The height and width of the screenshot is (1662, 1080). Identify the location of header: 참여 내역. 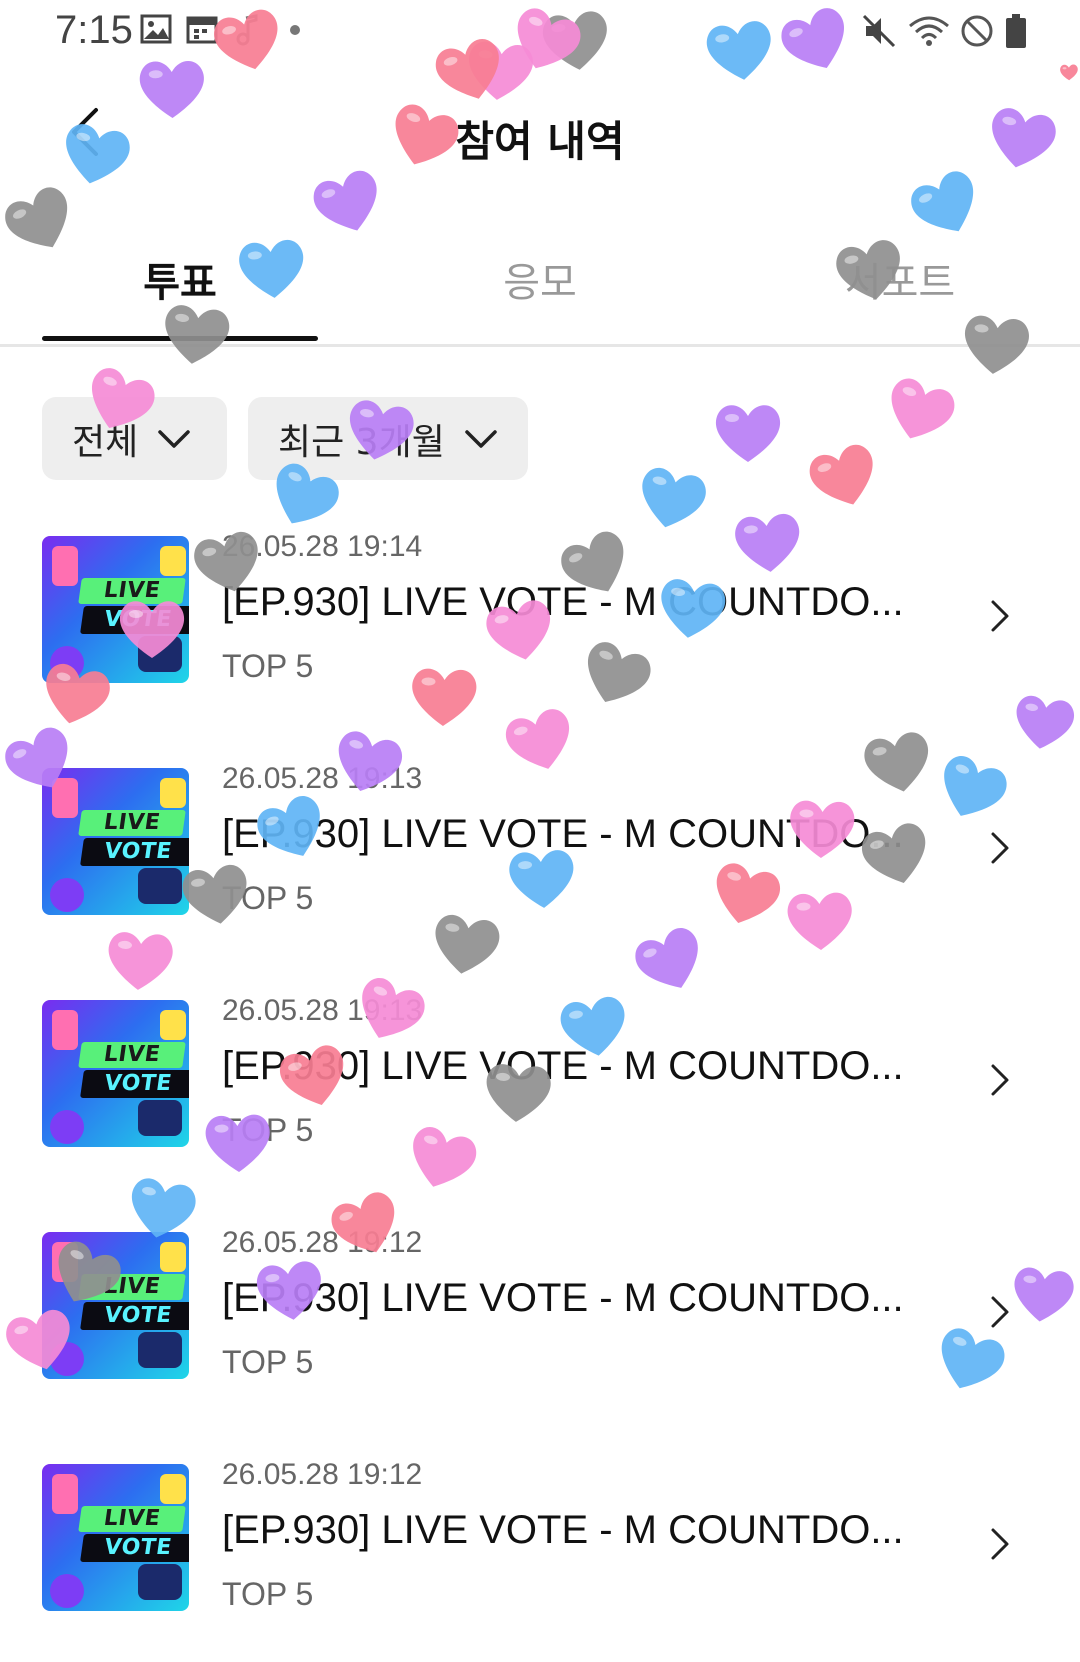
(540, 135).